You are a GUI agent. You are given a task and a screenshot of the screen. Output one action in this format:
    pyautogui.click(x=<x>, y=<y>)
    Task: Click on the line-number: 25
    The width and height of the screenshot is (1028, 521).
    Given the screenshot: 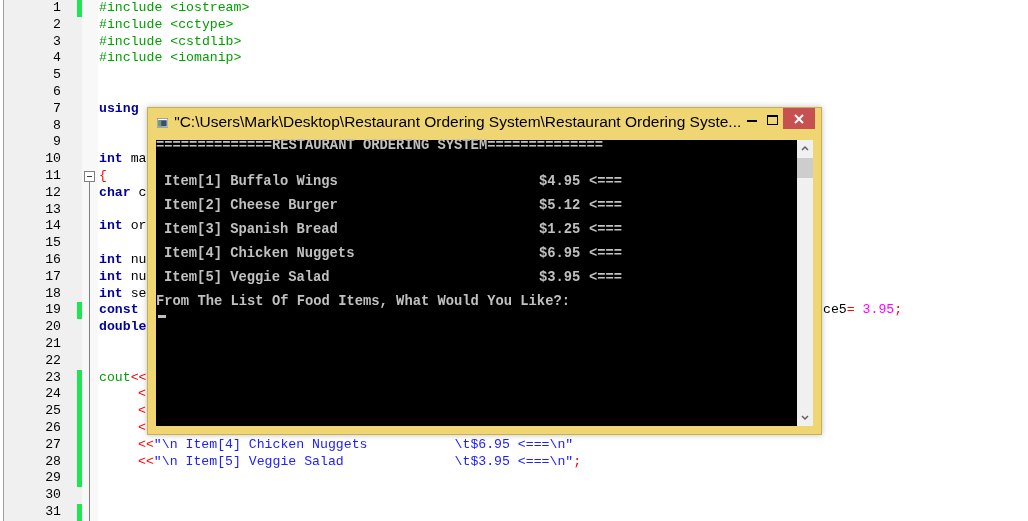 What is the action you would take?
    pyautogui.click(x=53, y=411)
    